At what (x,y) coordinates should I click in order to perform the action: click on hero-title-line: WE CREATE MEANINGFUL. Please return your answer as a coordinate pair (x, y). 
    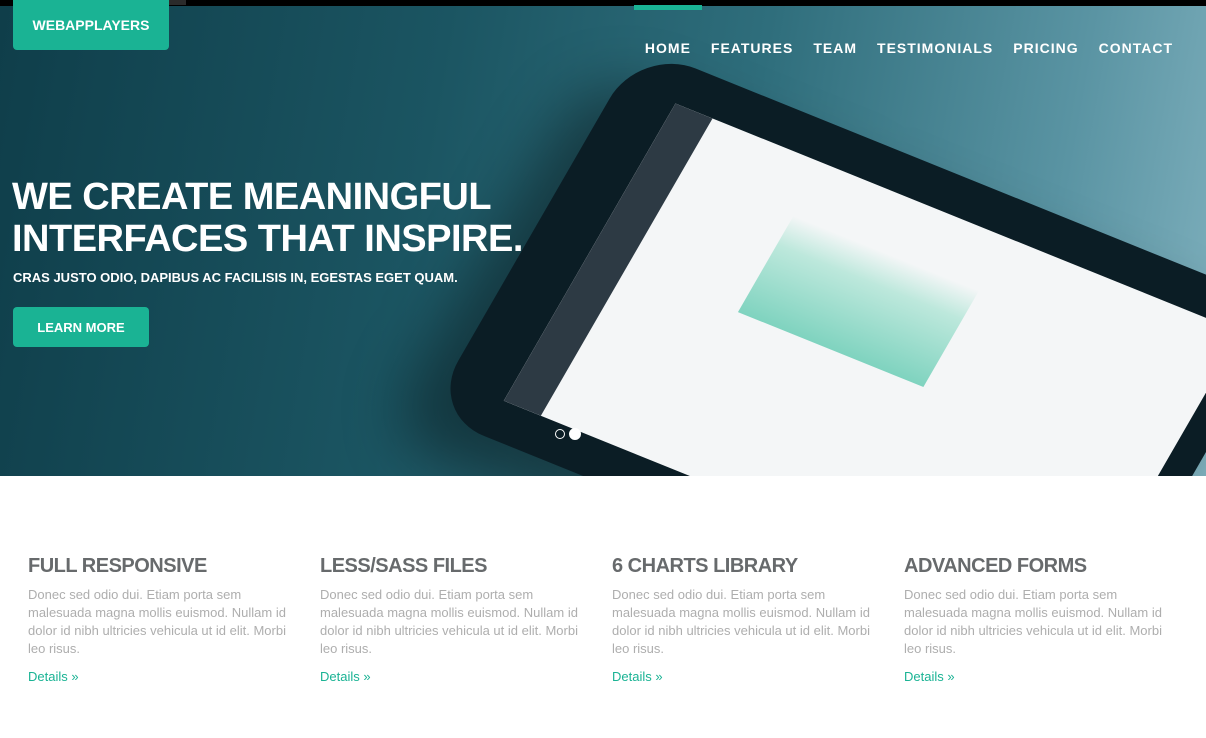
    Looking at the image, I should click on (252, 197).